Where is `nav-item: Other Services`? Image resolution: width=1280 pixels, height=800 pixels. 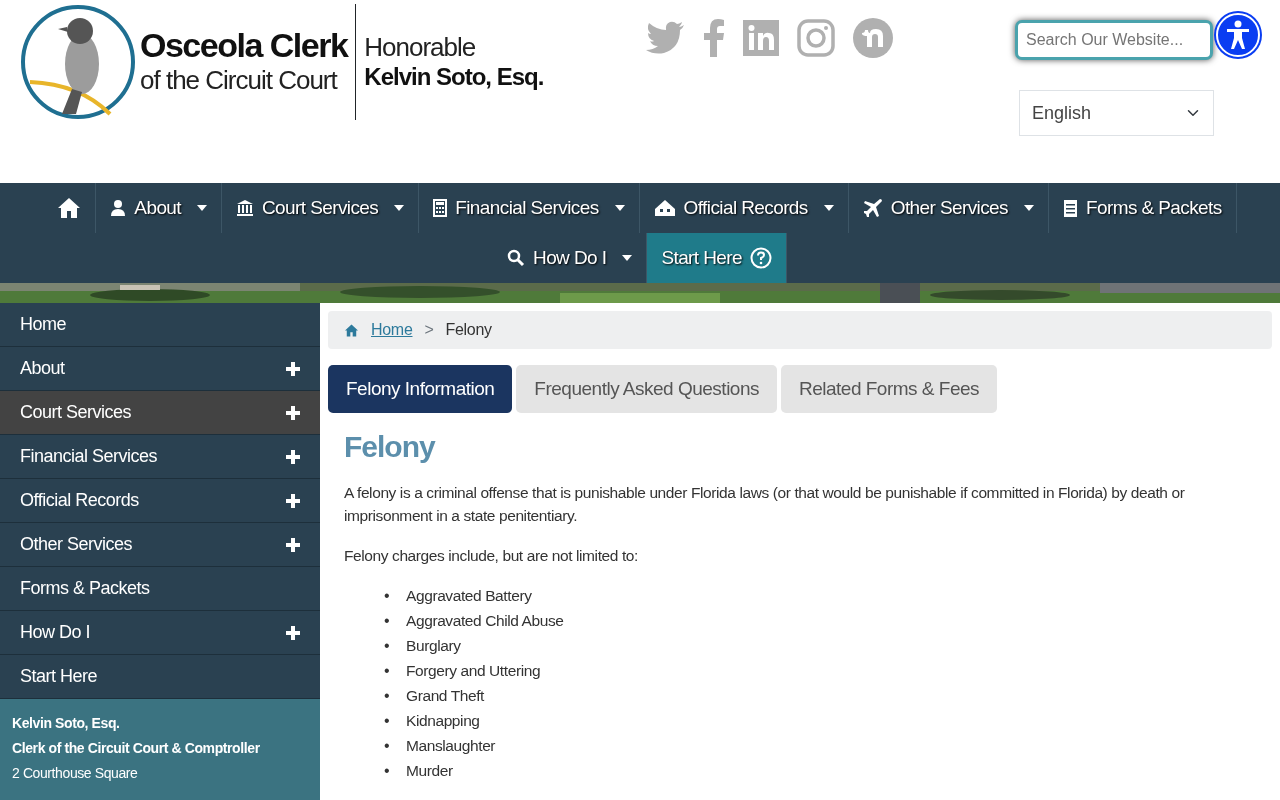 nav-item: Other Services is located at coordinates (948, 208).